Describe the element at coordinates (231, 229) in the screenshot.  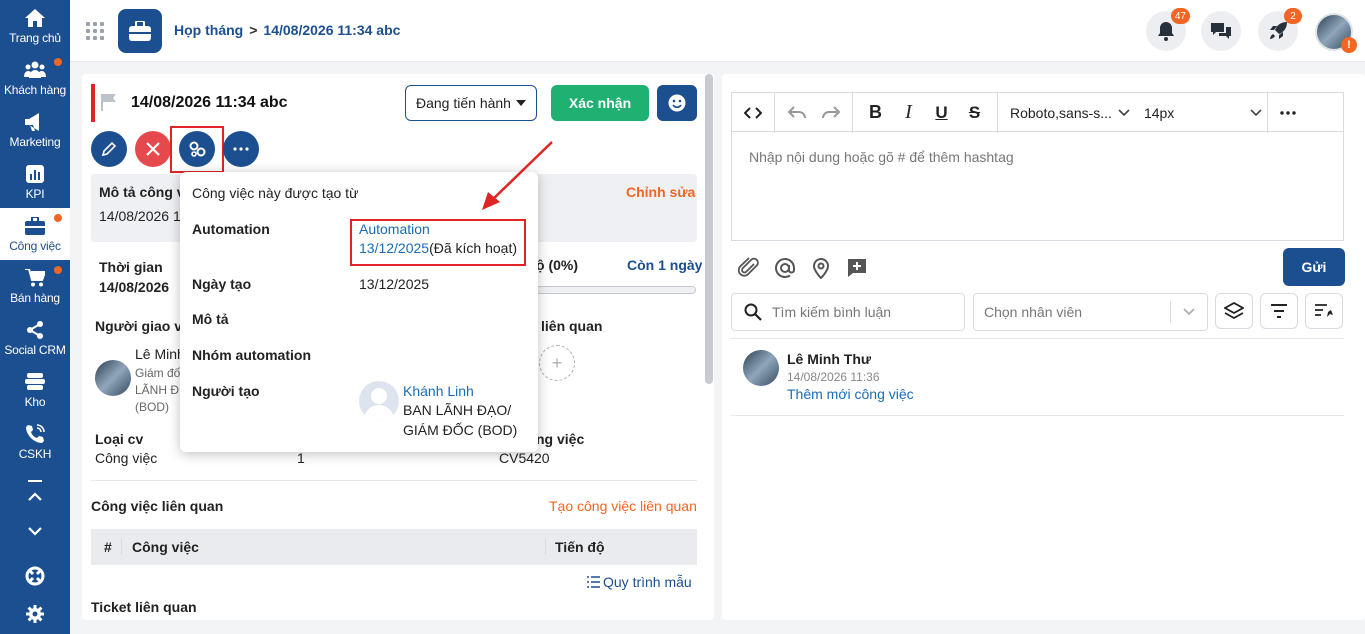
I see `automation-label: Automation` at that location.